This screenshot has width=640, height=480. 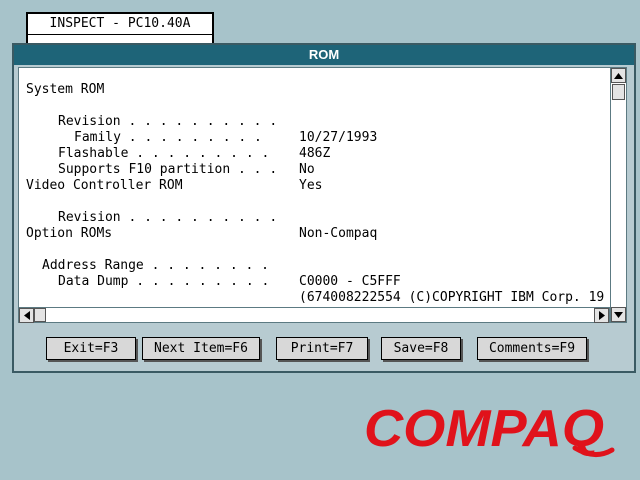 What do you see at coordinates (164, 281) in the screenshot?
I see `row-label: Data Dump . . . . . . . . .` at bounding box center [164, 281].